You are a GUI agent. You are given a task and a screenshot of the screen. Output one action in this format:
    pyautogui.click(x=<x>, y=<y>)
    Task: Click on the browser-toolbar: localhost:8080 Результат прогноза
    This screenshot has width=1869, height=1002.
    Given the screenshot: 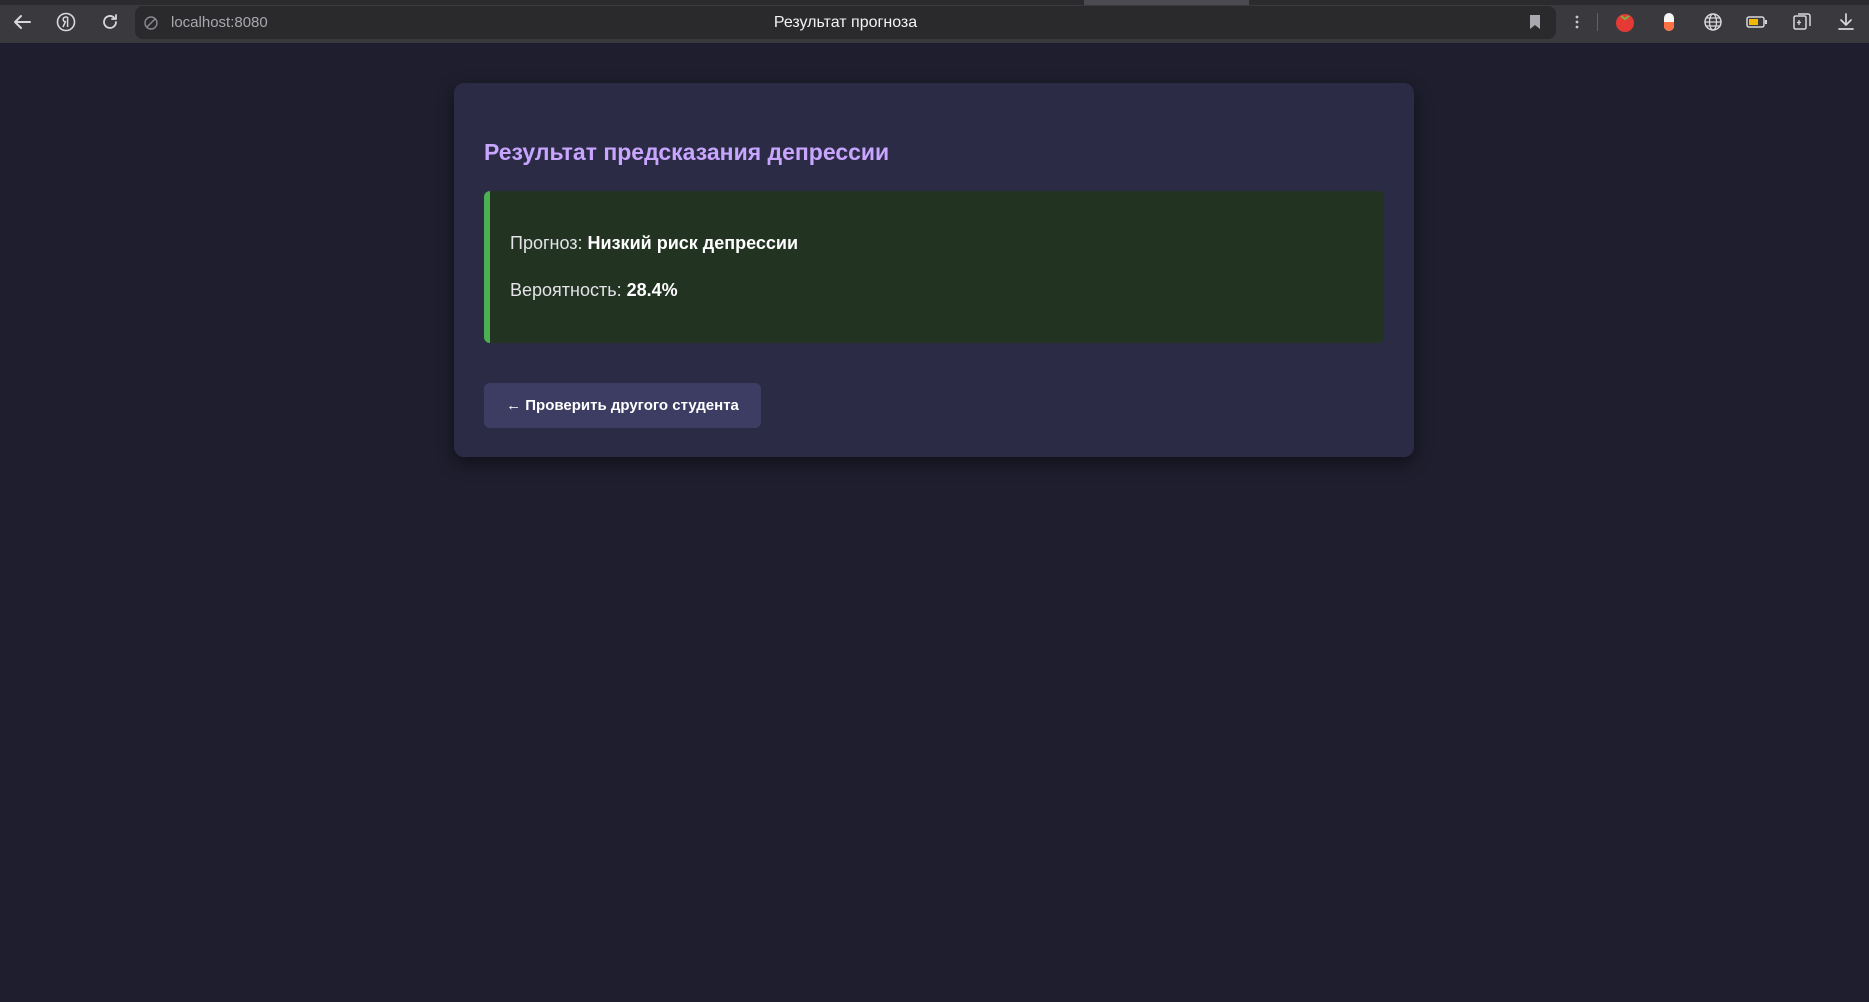 What is the action you would take?
    pyautogui.click(x=934, y=21)
    